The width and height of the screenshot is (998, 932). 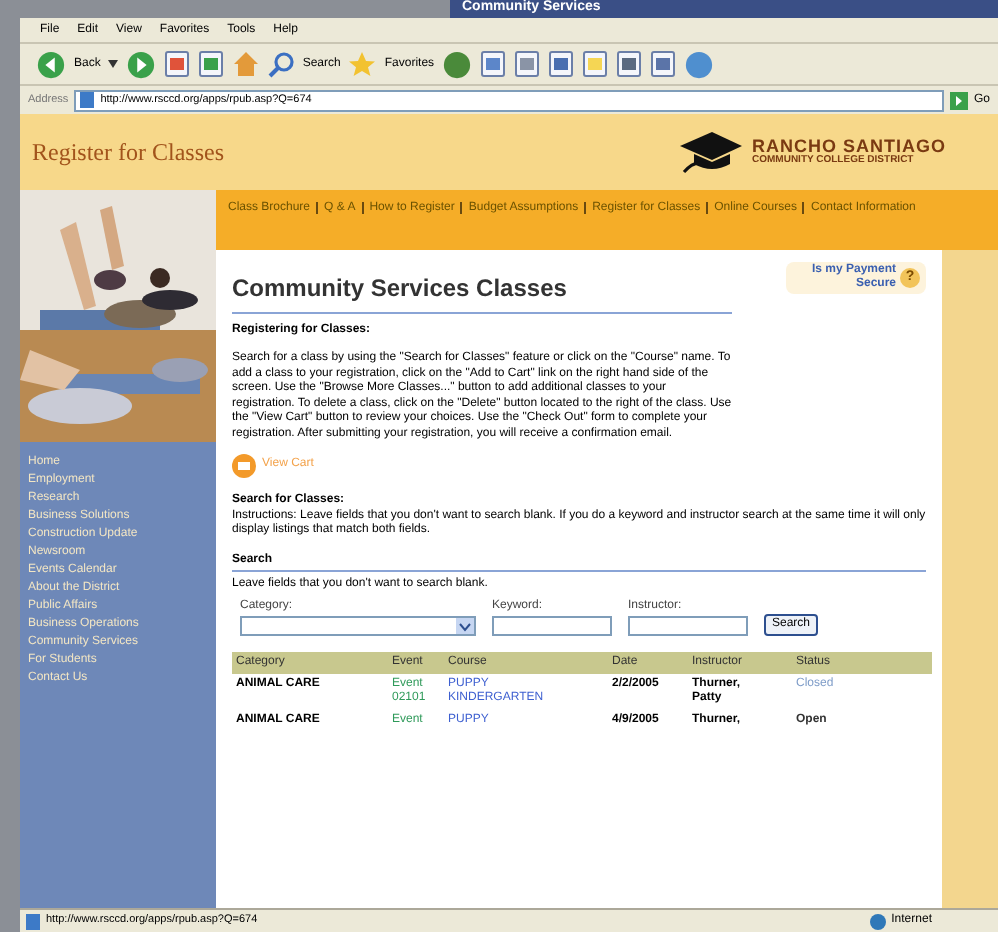 I want to click on dropdown-arrow-icon, so click(x=465, y=625).